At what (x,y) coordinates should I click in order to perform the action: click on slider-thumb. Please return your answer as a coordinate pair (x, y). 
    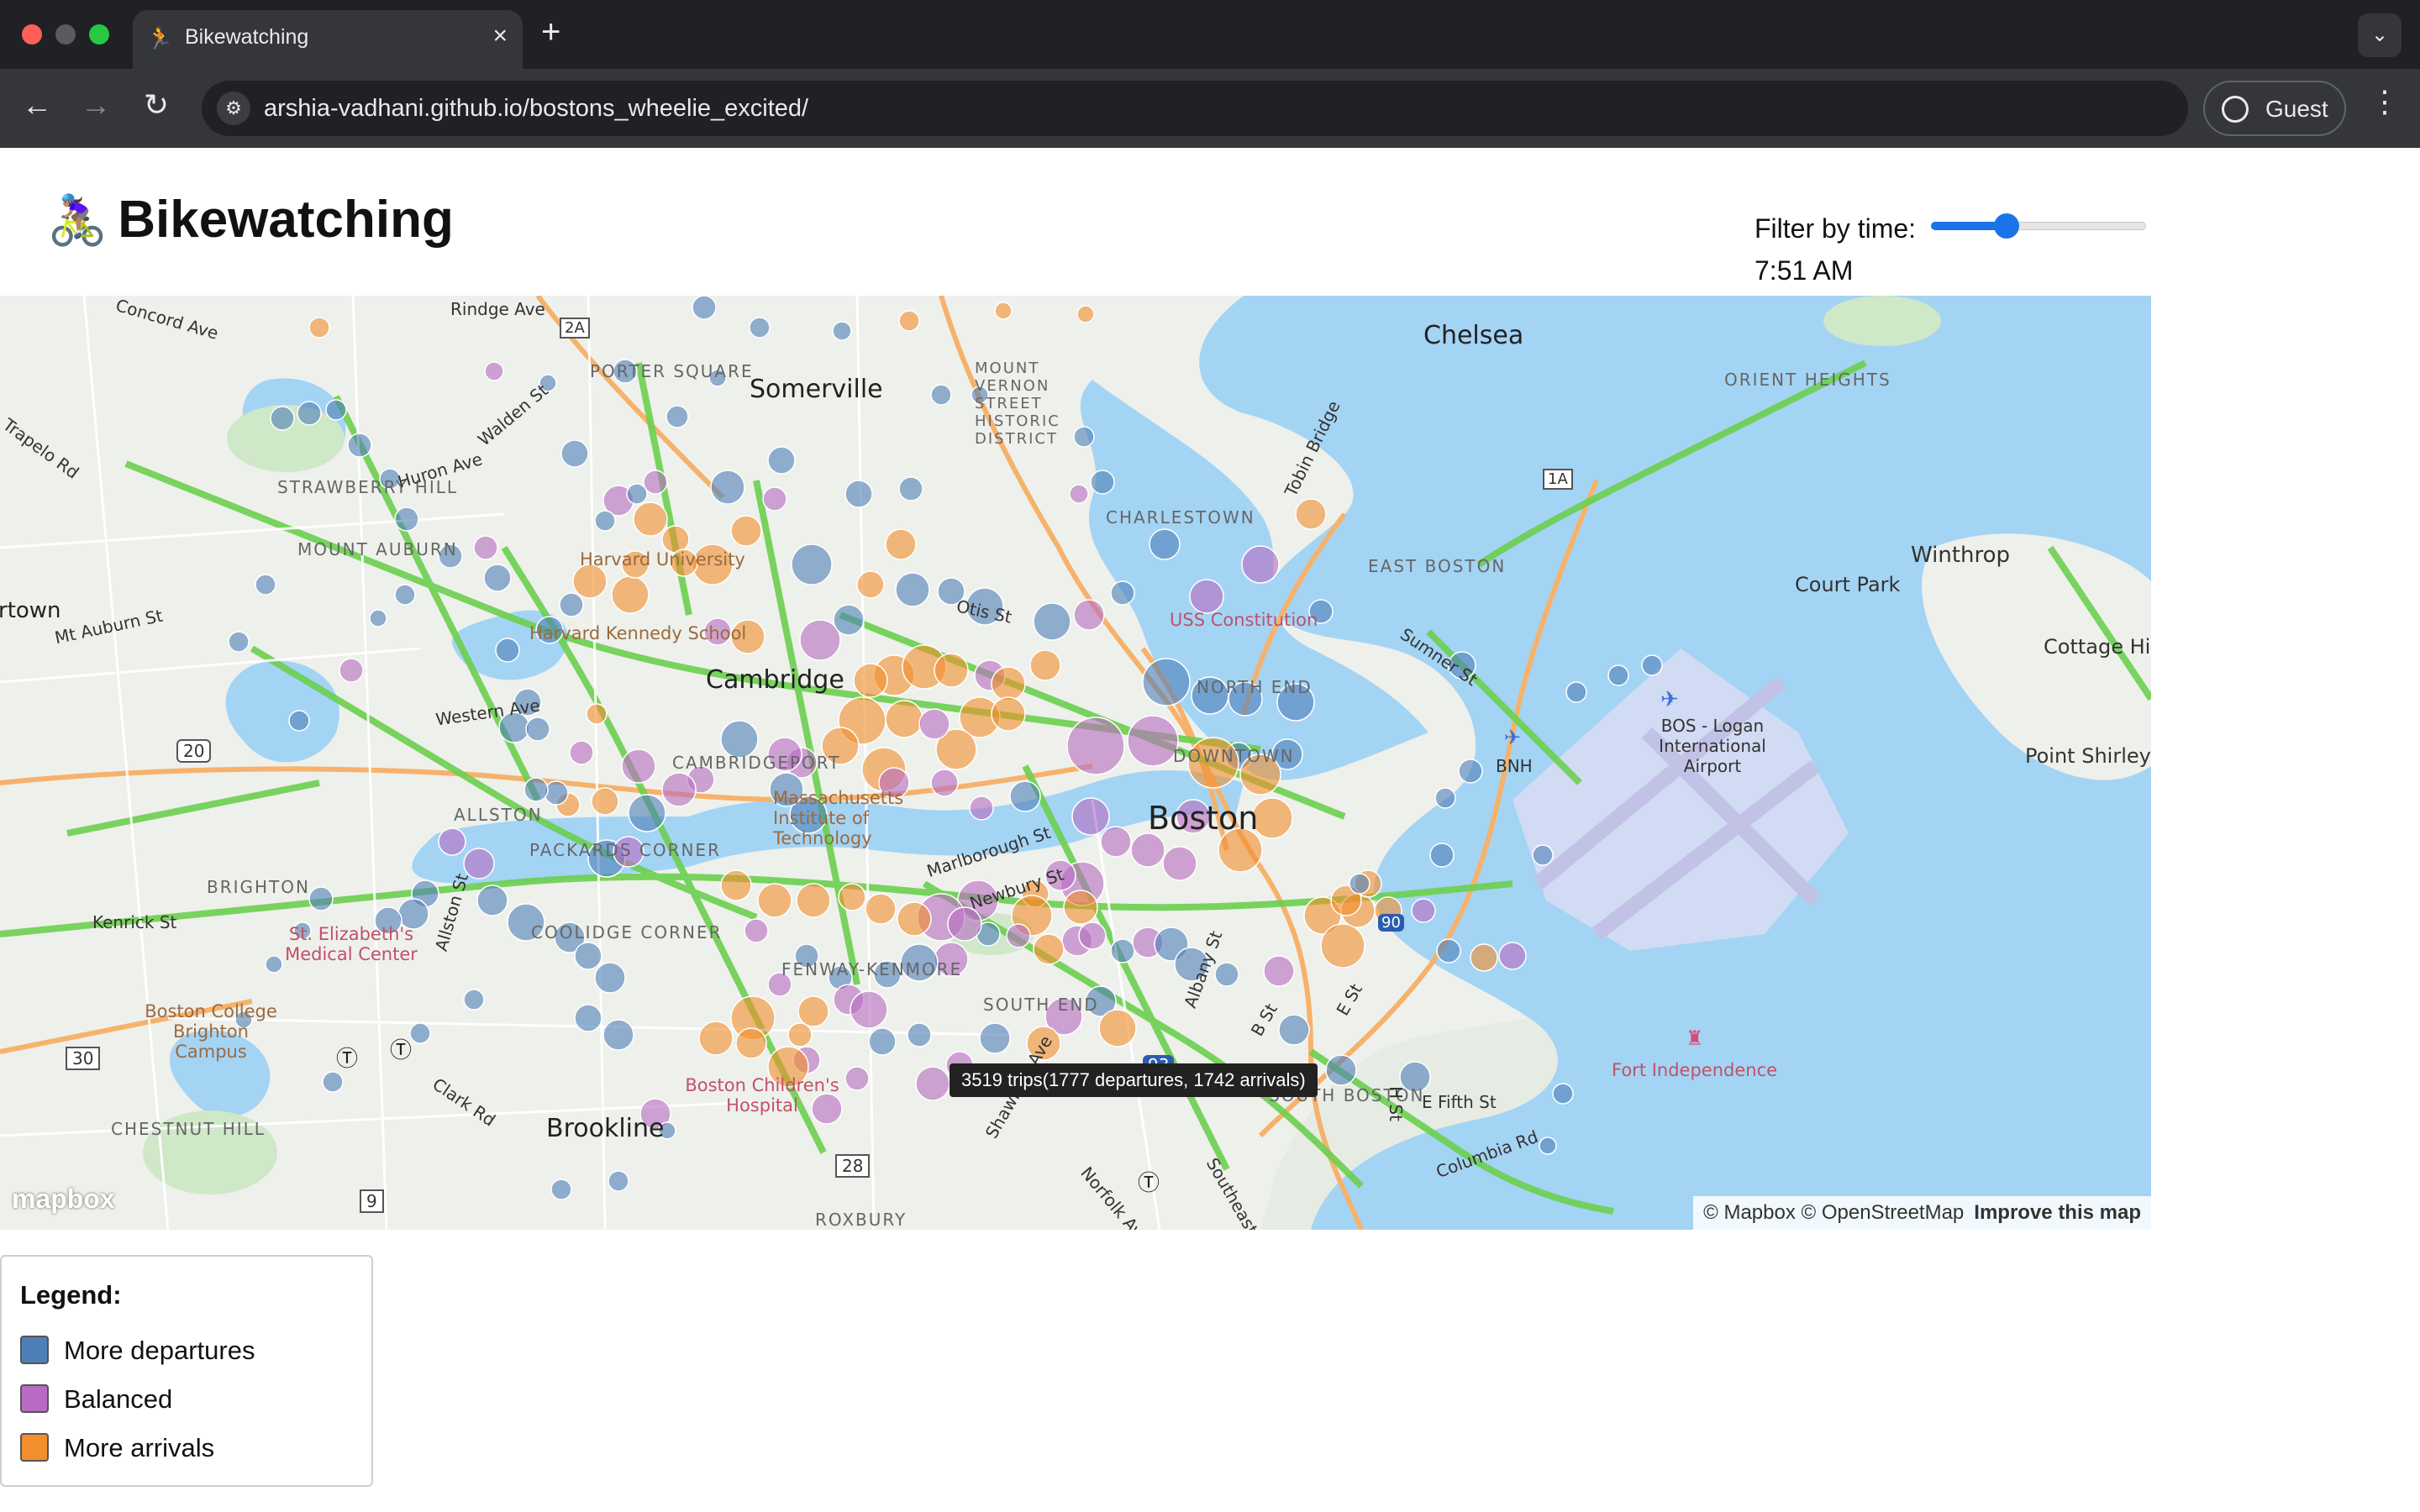
    Looking at the image, I should click on (2006, 226).